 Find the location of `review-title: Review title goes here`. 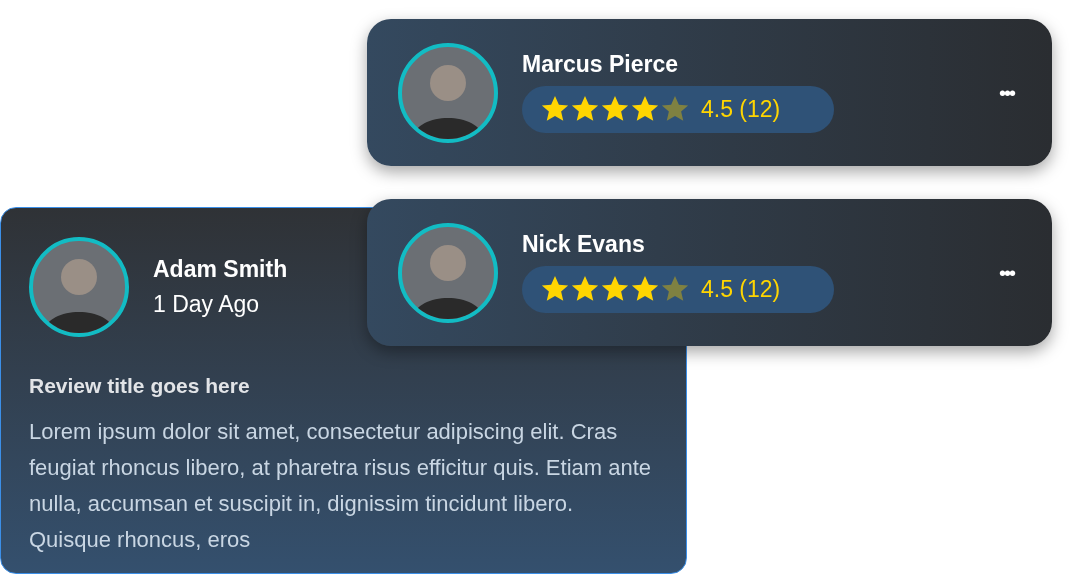

review-title: Review title goes here is located at coordinates (140, 385).